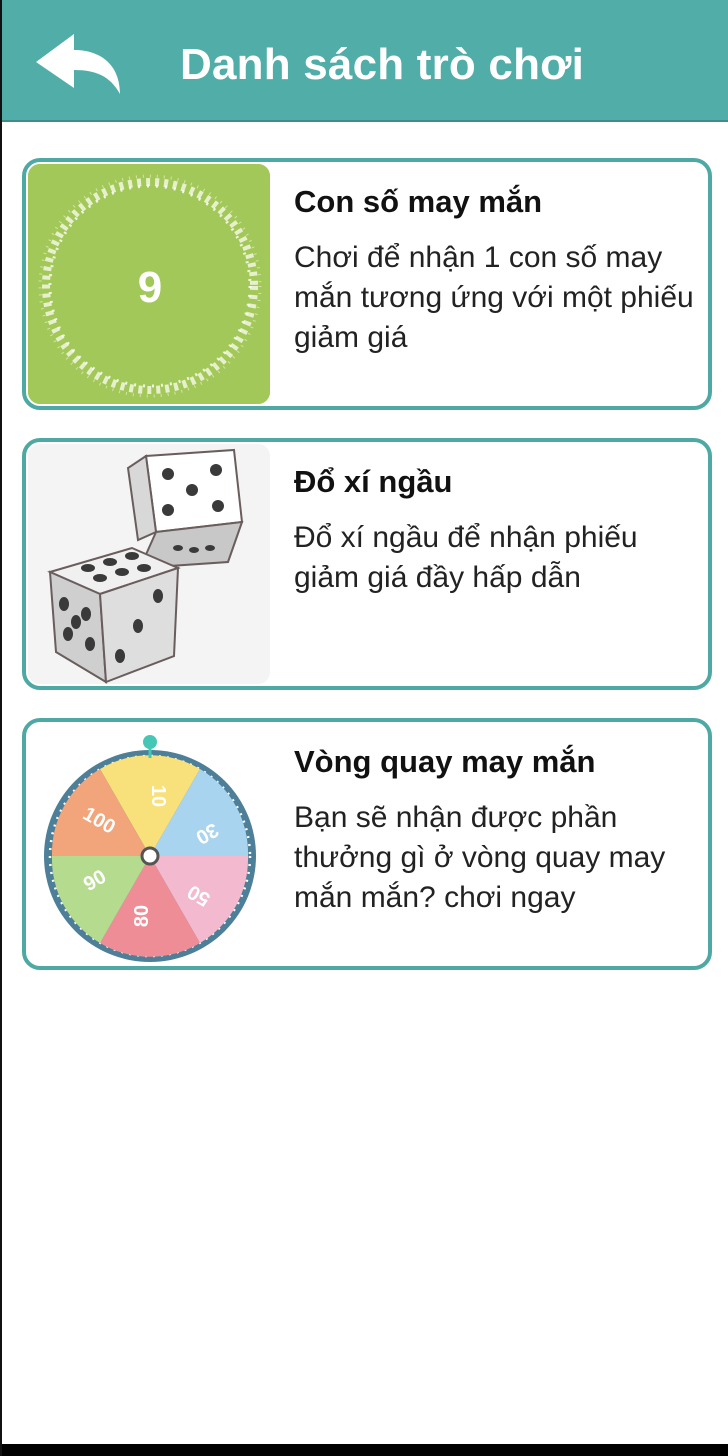 The width and height of the screenshot is (728, 1456). Describe the element at coordinates (382, 64) in the screenshot. I see `page-title: Danh sách trò chơi` at that location.